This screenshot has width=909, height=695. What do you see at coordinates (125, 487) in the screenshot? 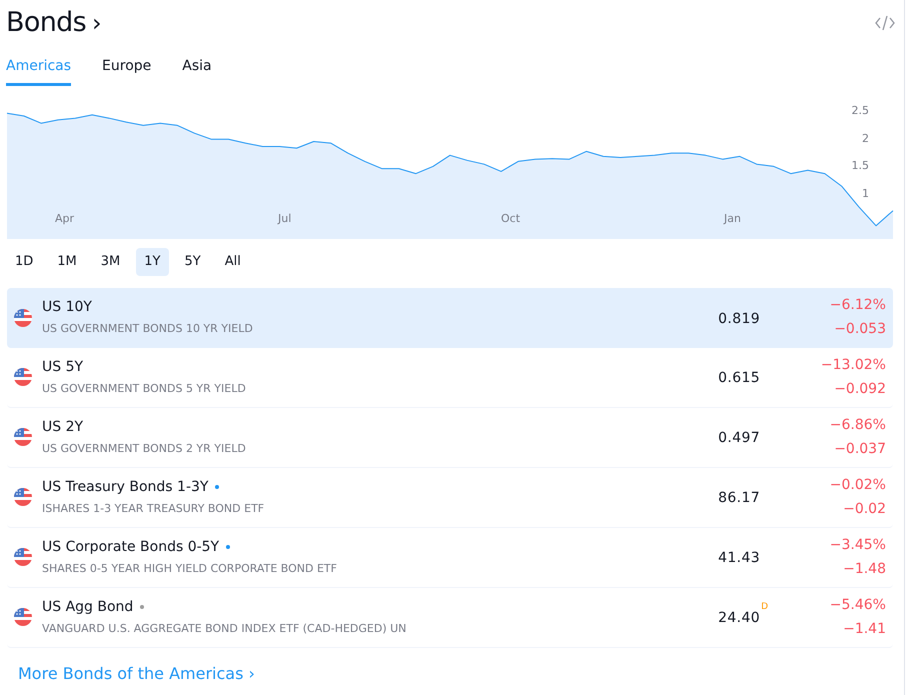
I see `bond-name: US Treasury Bonds 1-3Y` at bounding box center [125, 487].